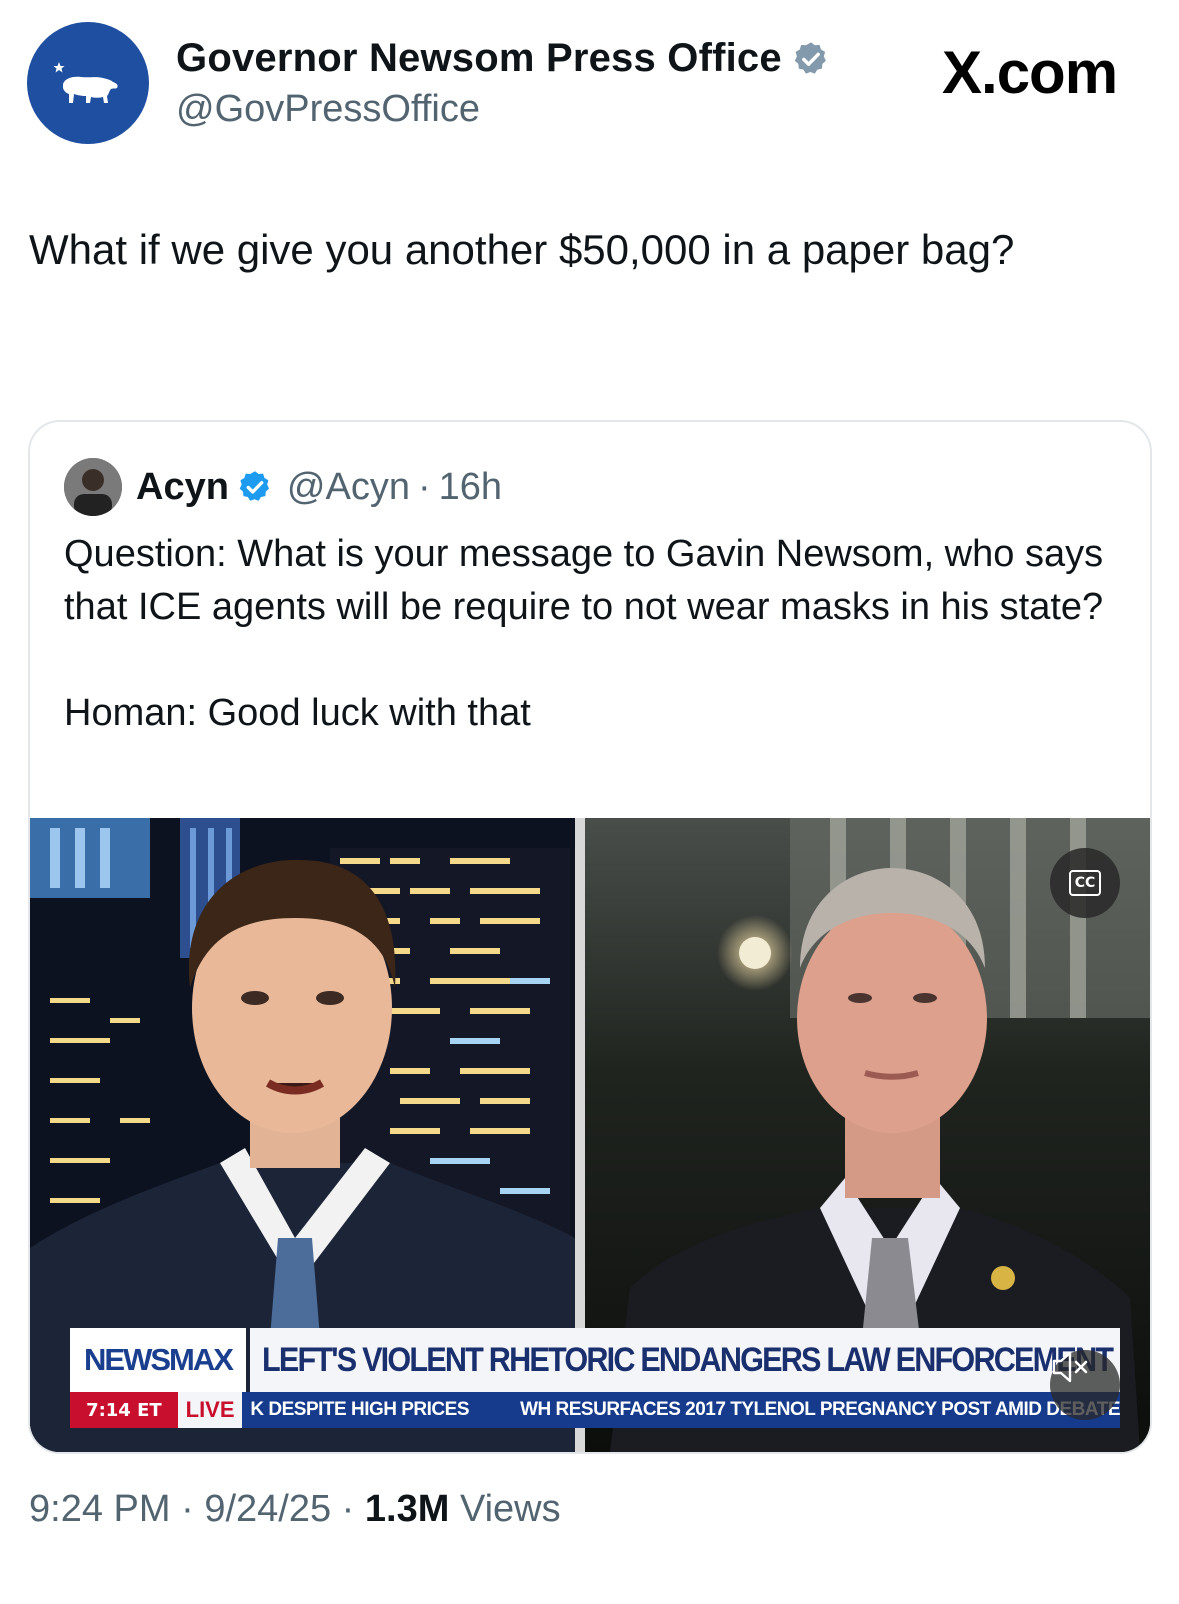 The width and height of the screenshot is (1179, 1604). Describe the element at coordinates (210, 1410) in the screenshot. I see `live-badge: LIVE` at that location.